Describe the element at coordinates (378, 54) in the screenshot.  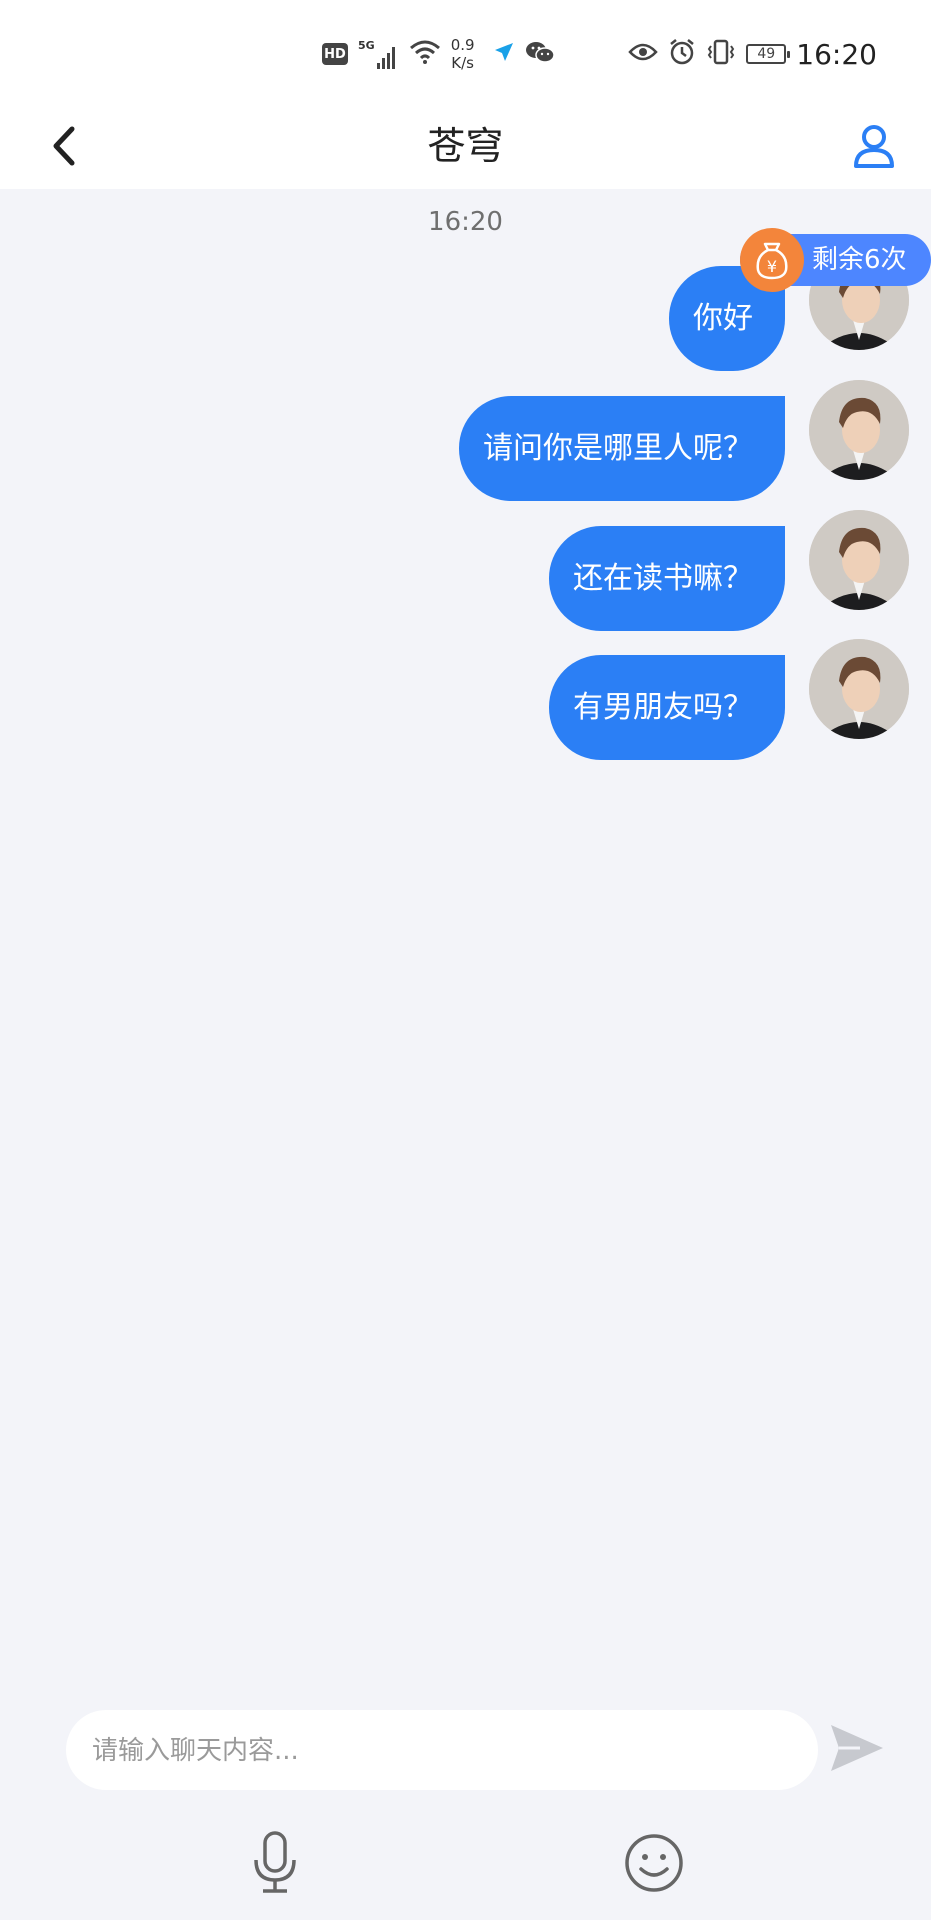
I see `signal-icon: 5G` at that location.